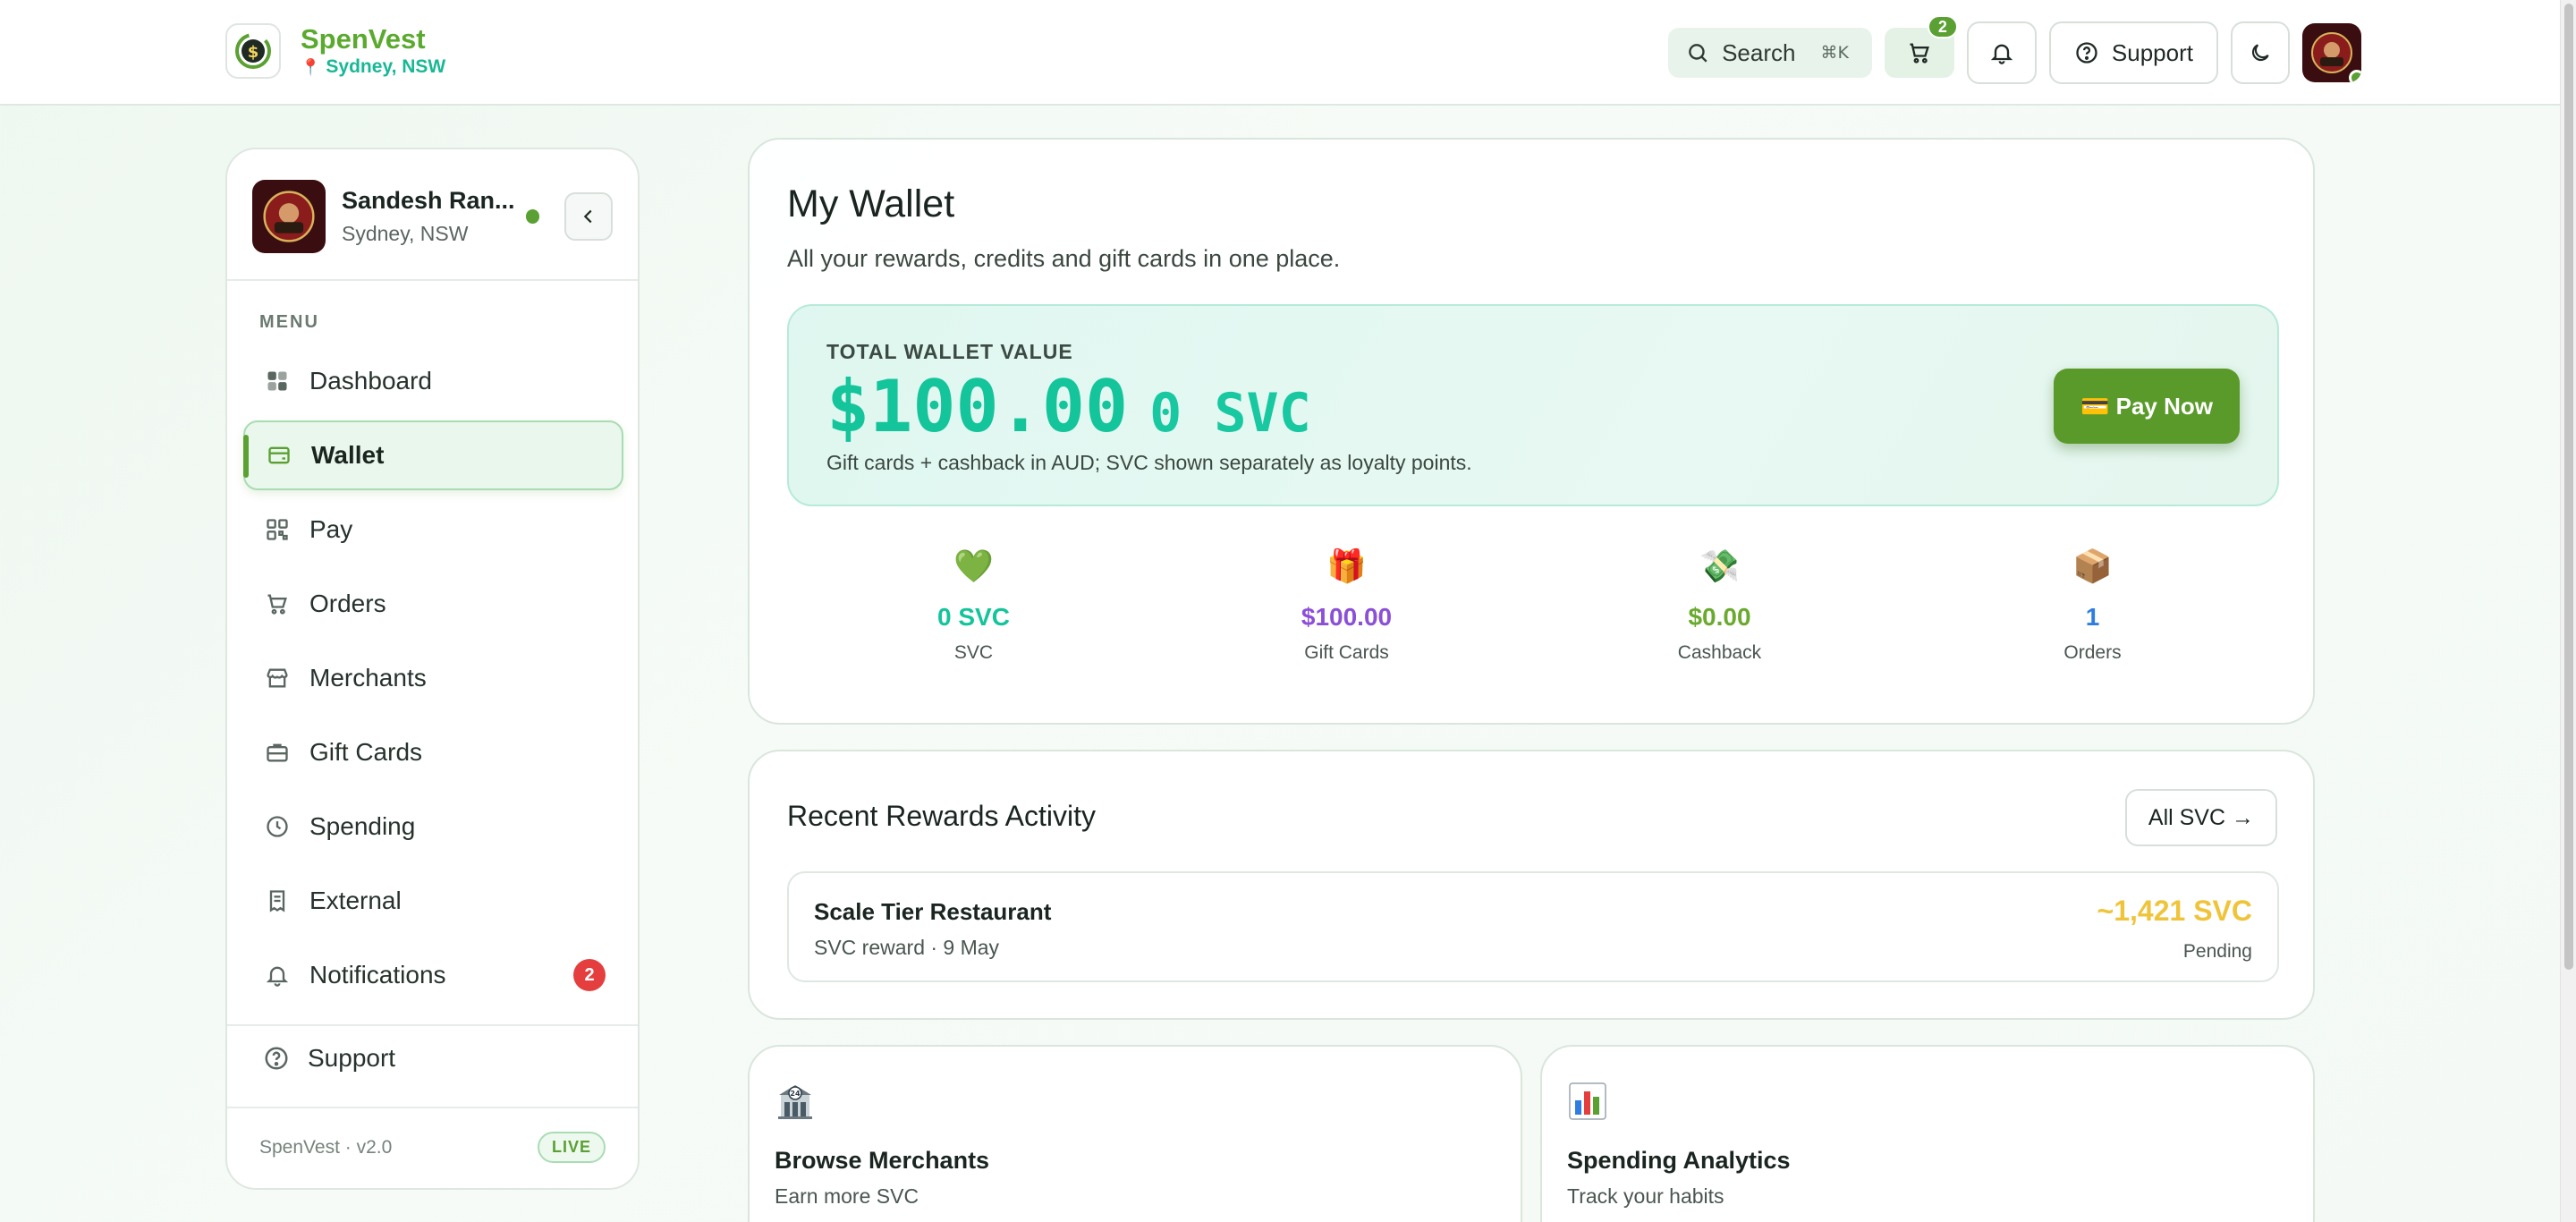  I want to click on bar-chart-icon, so click(1587, 1101).